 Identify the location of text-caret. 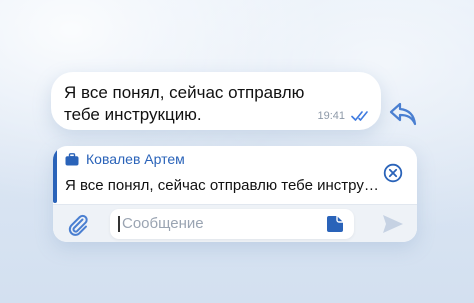
(119, 224).